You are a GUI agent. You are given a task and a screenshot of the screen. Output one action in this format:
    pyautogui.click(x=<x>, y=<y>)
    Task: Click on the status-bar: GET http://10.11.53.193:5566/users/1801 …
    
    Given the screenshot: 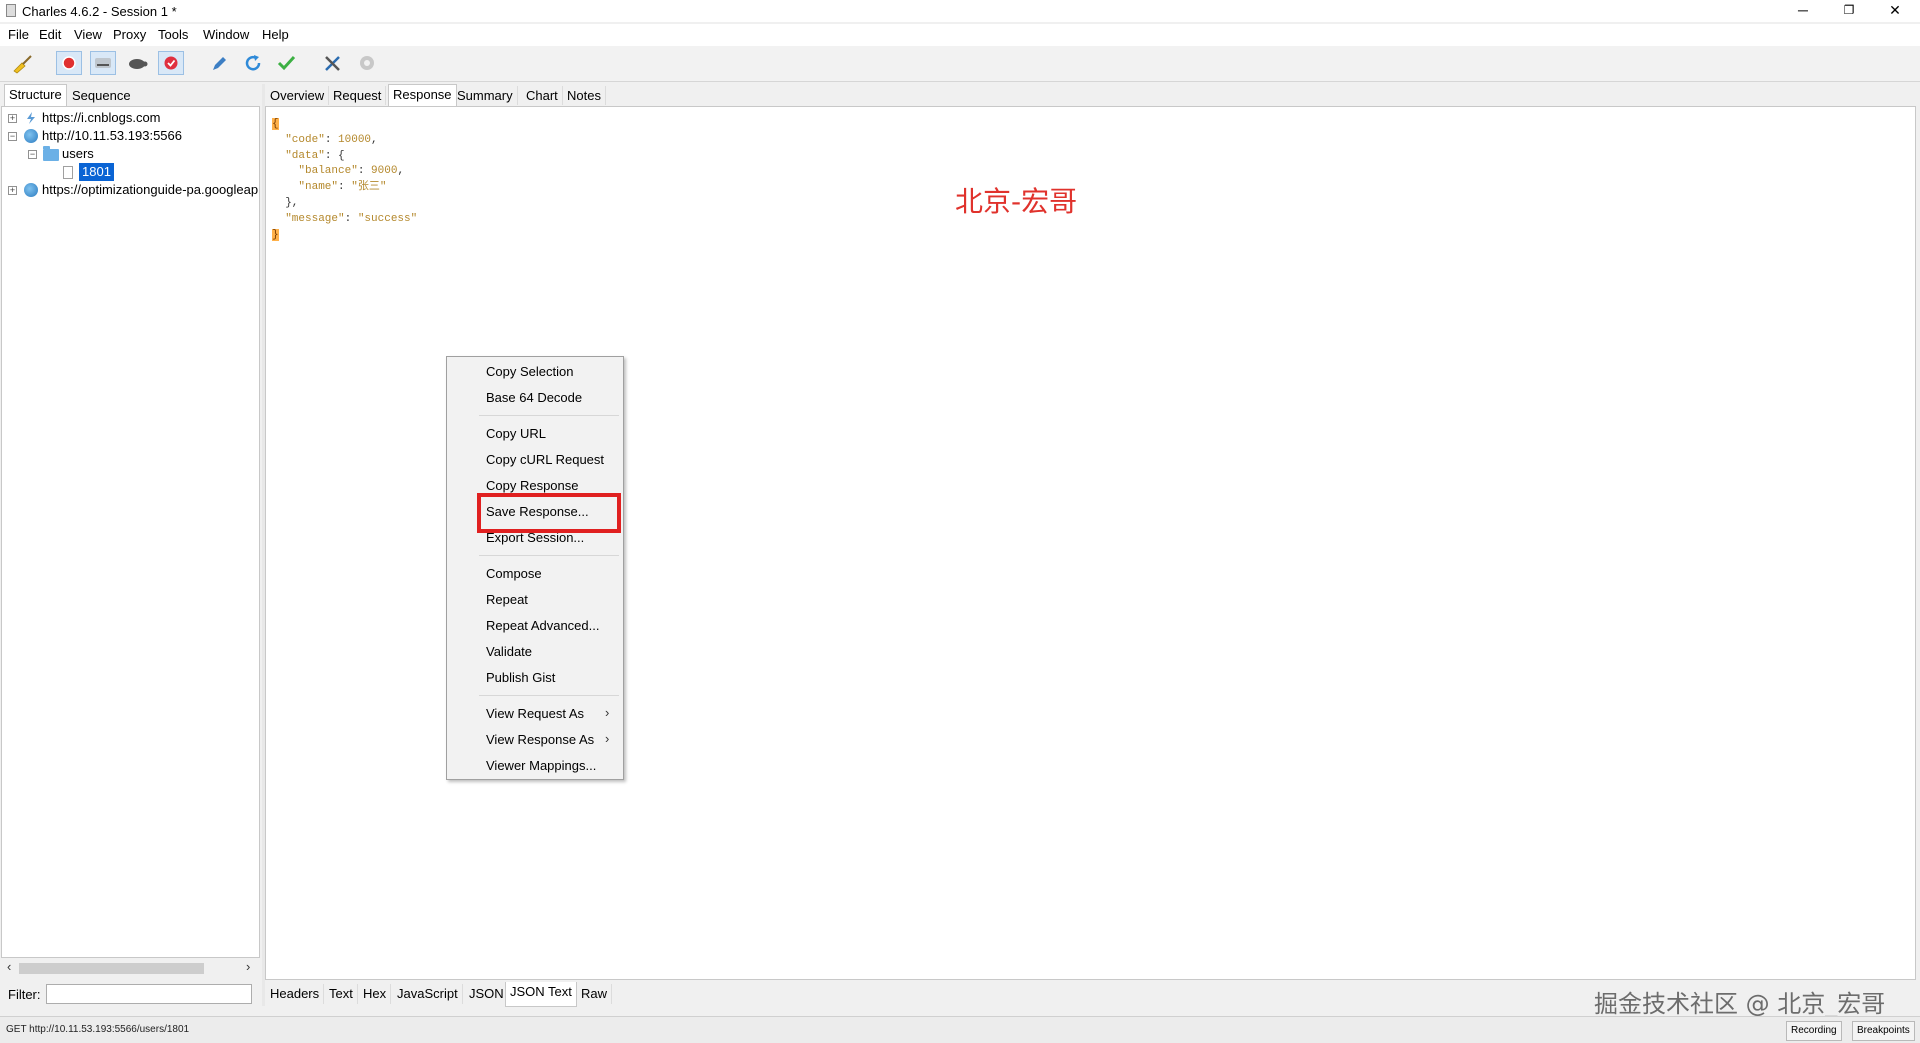 What is the action you would take?
    pyautogui.click(x=960, y=1029)
    